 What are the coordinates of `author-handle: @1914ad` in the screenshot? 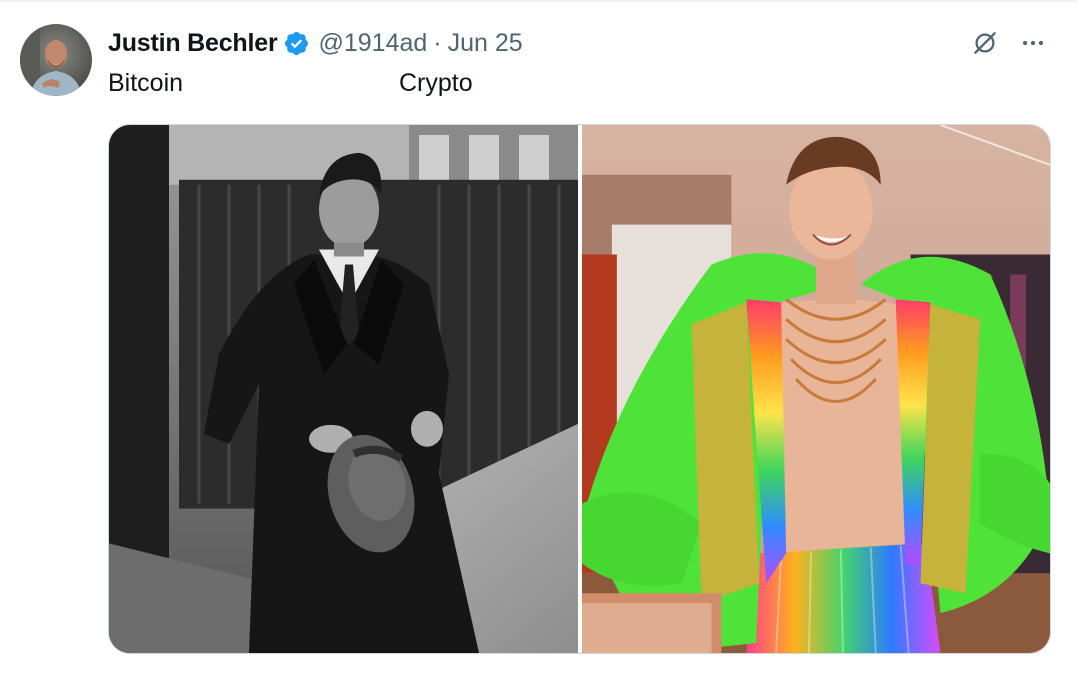 It's located at (372, 43).